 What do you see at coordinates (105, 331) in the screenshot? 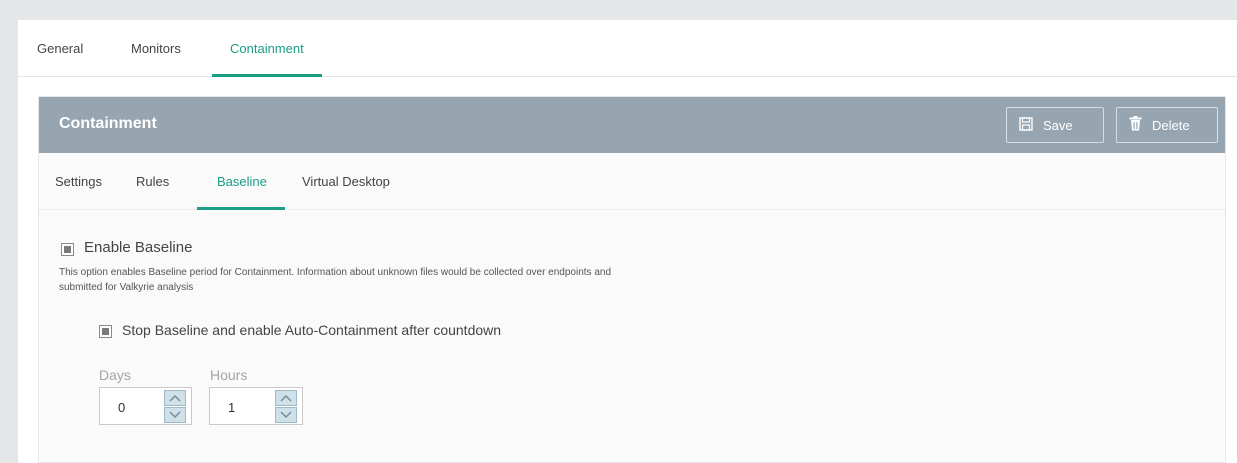
I see `stop-baseline-checkbox` at bounding box center [105, 331].